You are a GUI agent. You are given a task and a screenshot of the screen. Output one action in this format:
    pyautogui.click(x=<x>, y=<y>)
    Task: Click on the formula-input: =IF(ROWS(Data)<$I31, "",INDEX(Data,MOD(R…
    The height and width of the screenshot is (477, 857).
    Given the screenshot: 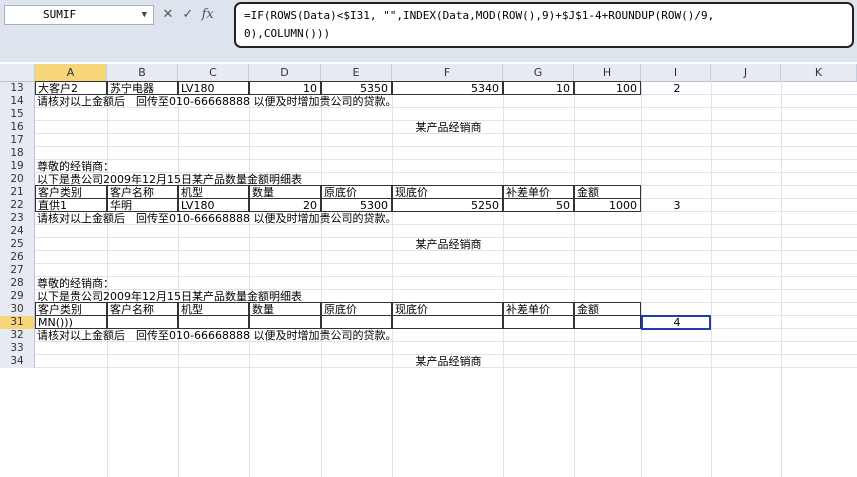 What is the action you would take?
    pyautogui.click(x=544, y=25)
    